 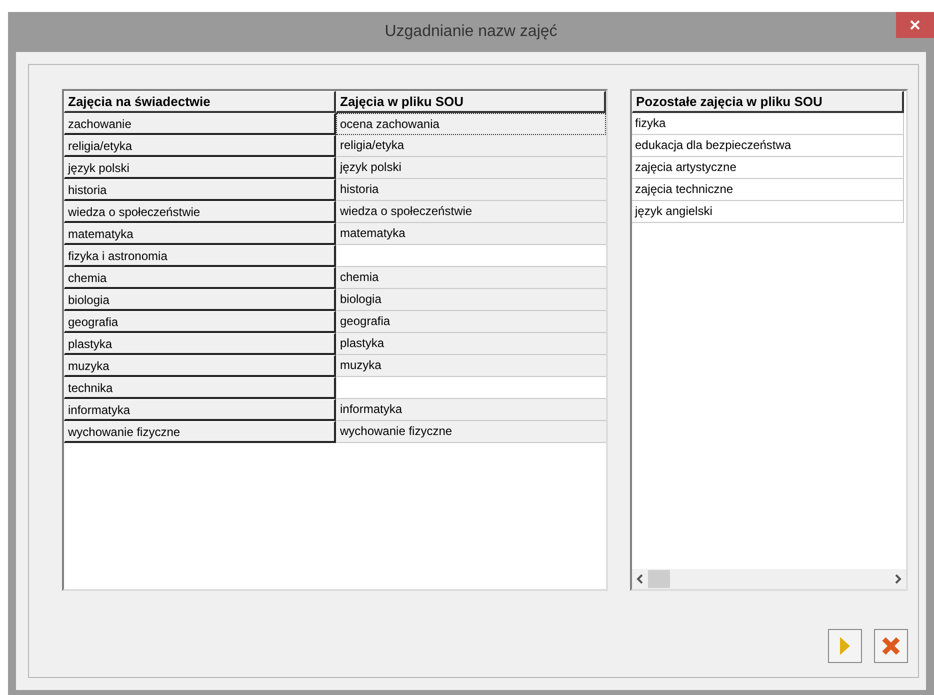 What do you see at coordinates (200, 102) in the screenshot?
I see `column-header: Zajęcia na świadectwie` at bounding box center [200, 102].